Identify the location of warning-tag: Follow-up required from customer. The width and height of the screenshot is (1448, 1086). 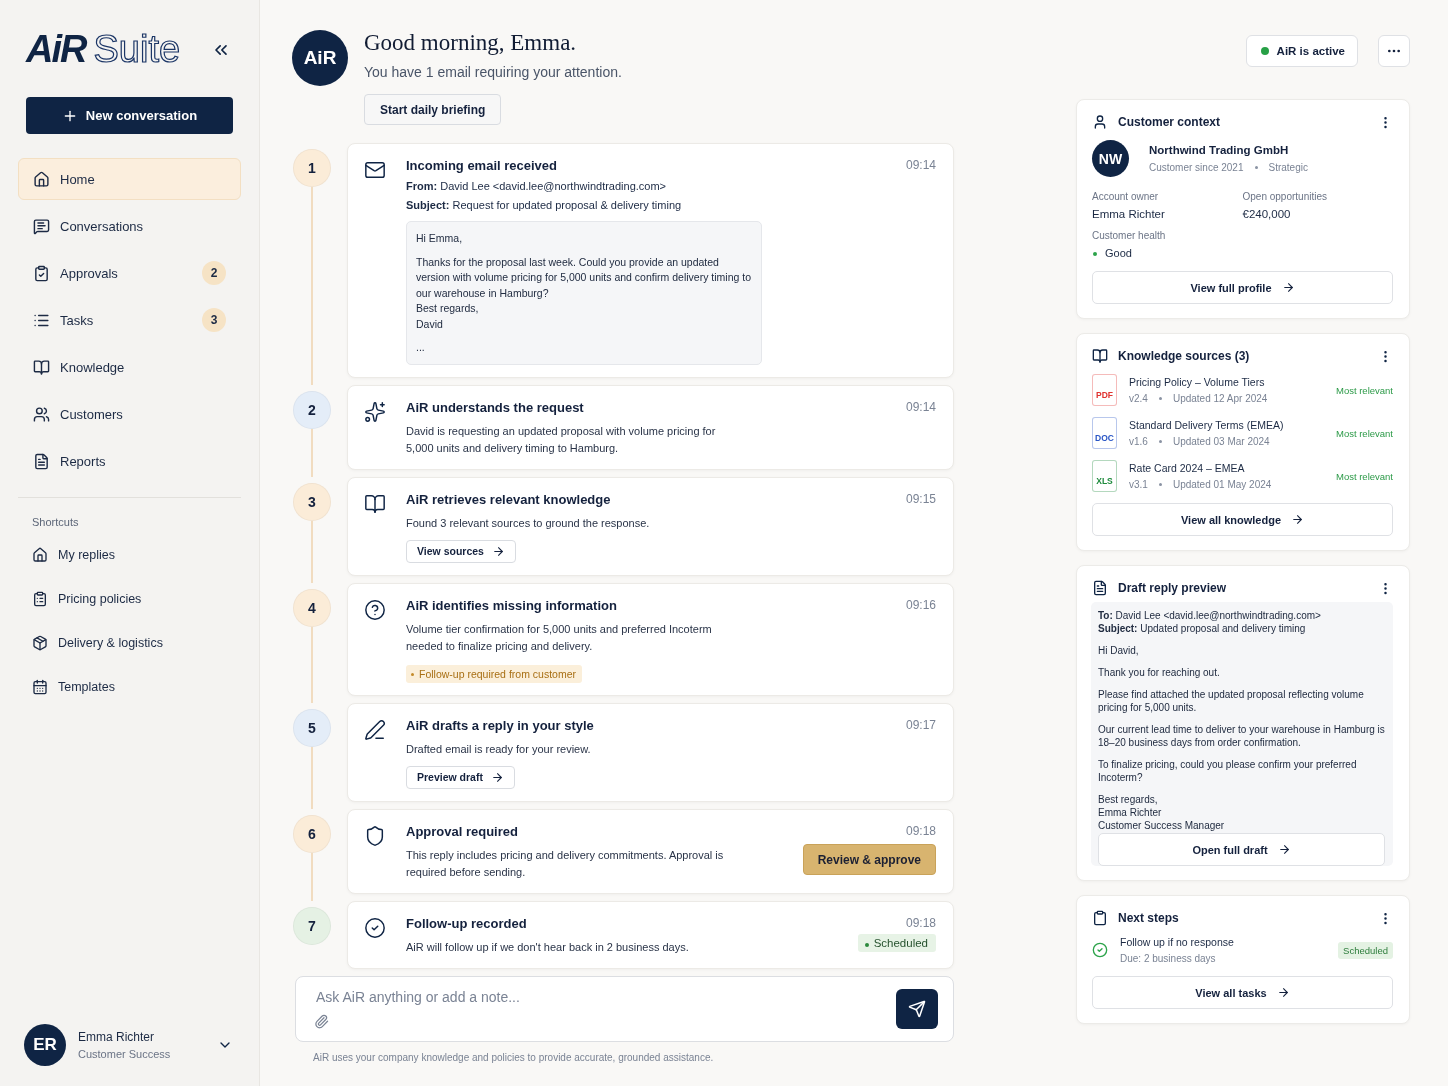
(494, 673).